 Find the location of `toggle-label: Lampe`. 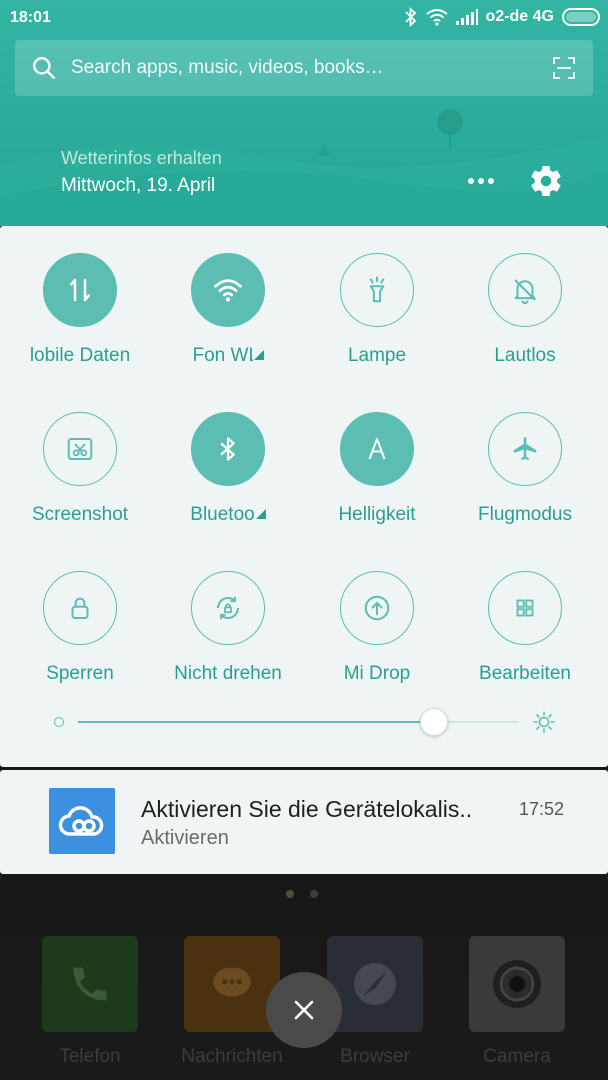

toggle-label: Lampe is located at coordinates (377, 355).